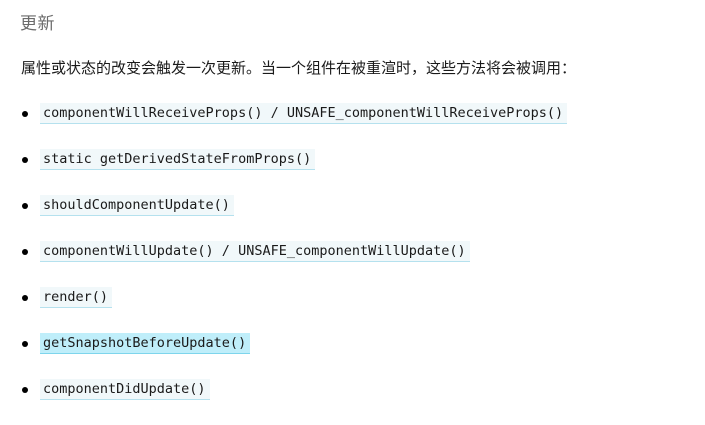  I want to click on method-code: componentDidUpdate(), so click(125, 389).